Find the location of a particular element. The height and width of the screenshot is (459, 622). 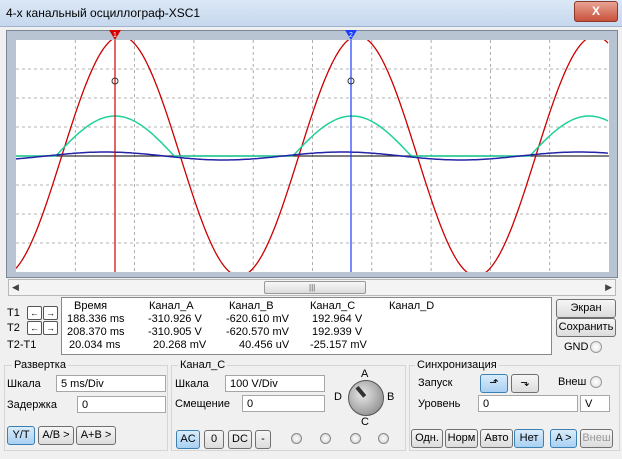

single-mode-button: Одн. is located at coordinates (427, 438).